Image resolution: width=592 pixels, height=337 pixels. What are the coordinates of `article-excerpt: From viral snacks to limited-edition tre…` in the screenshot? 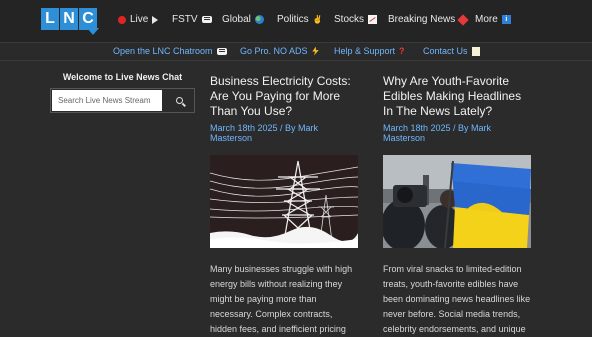 It's located at (457, 299).